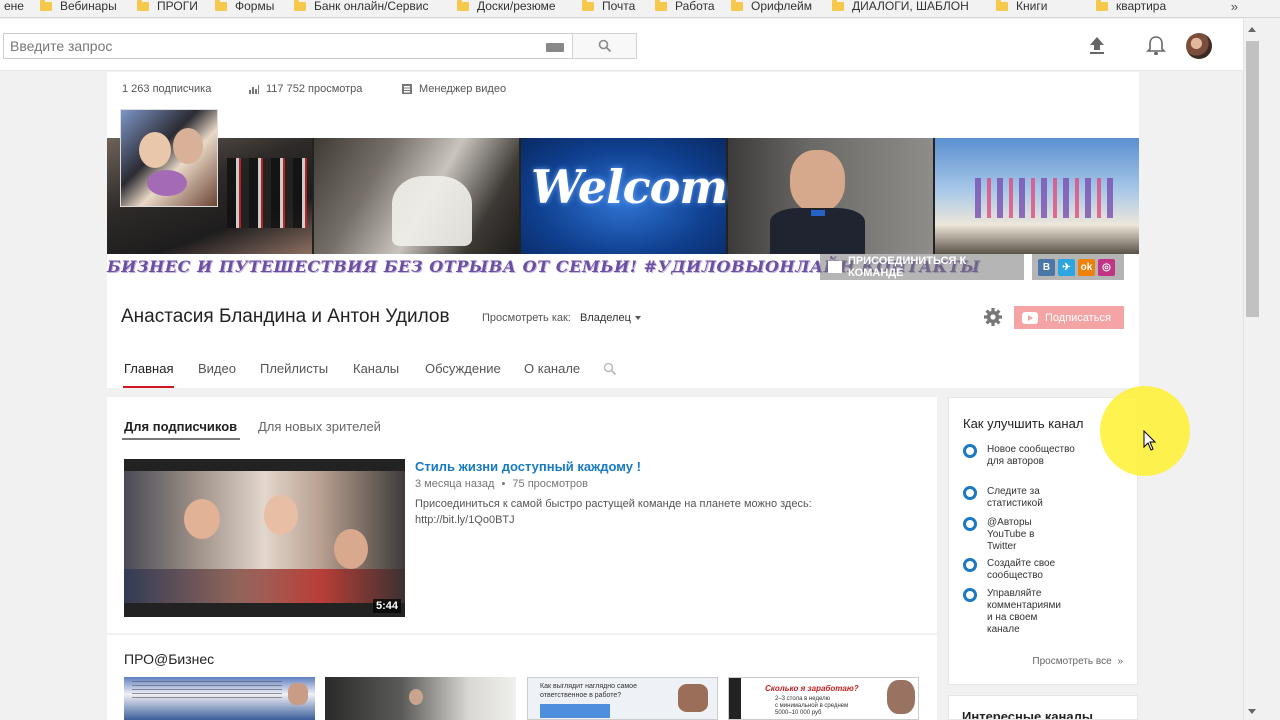 The width and height of the screenshot is (1280, 720). I want to click on shelf-thumbnail-text: 2–3 стола в неделю, so click(803, 699).